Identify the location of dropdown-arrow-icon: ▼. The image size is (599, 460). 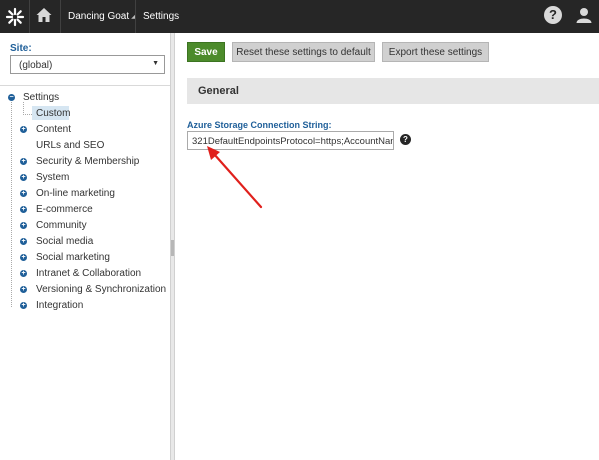
(155, 63).